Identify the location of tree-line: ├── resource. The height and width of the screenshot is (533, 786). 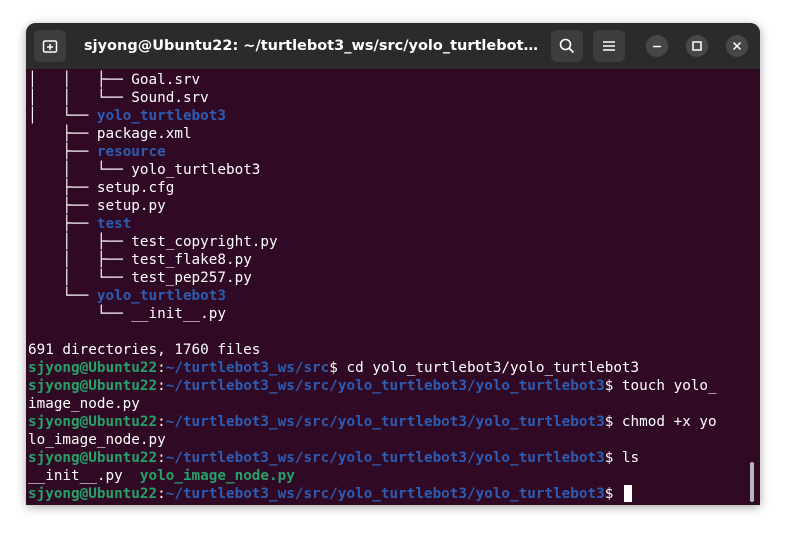
(97, 152).